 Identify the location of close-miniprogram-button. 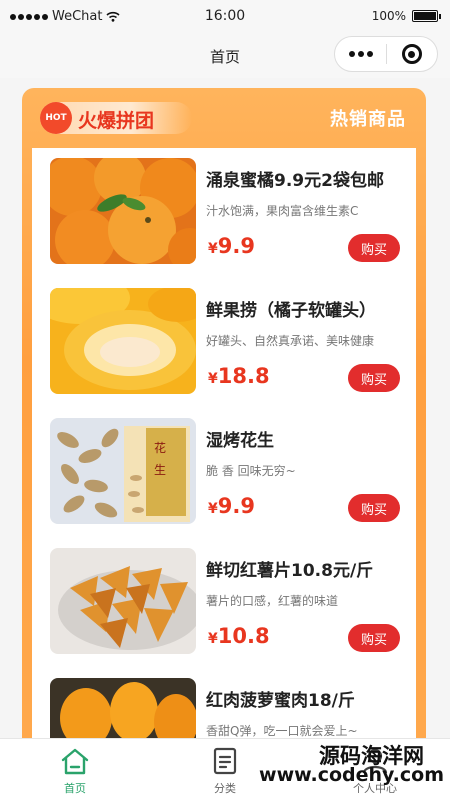
(412, 54).